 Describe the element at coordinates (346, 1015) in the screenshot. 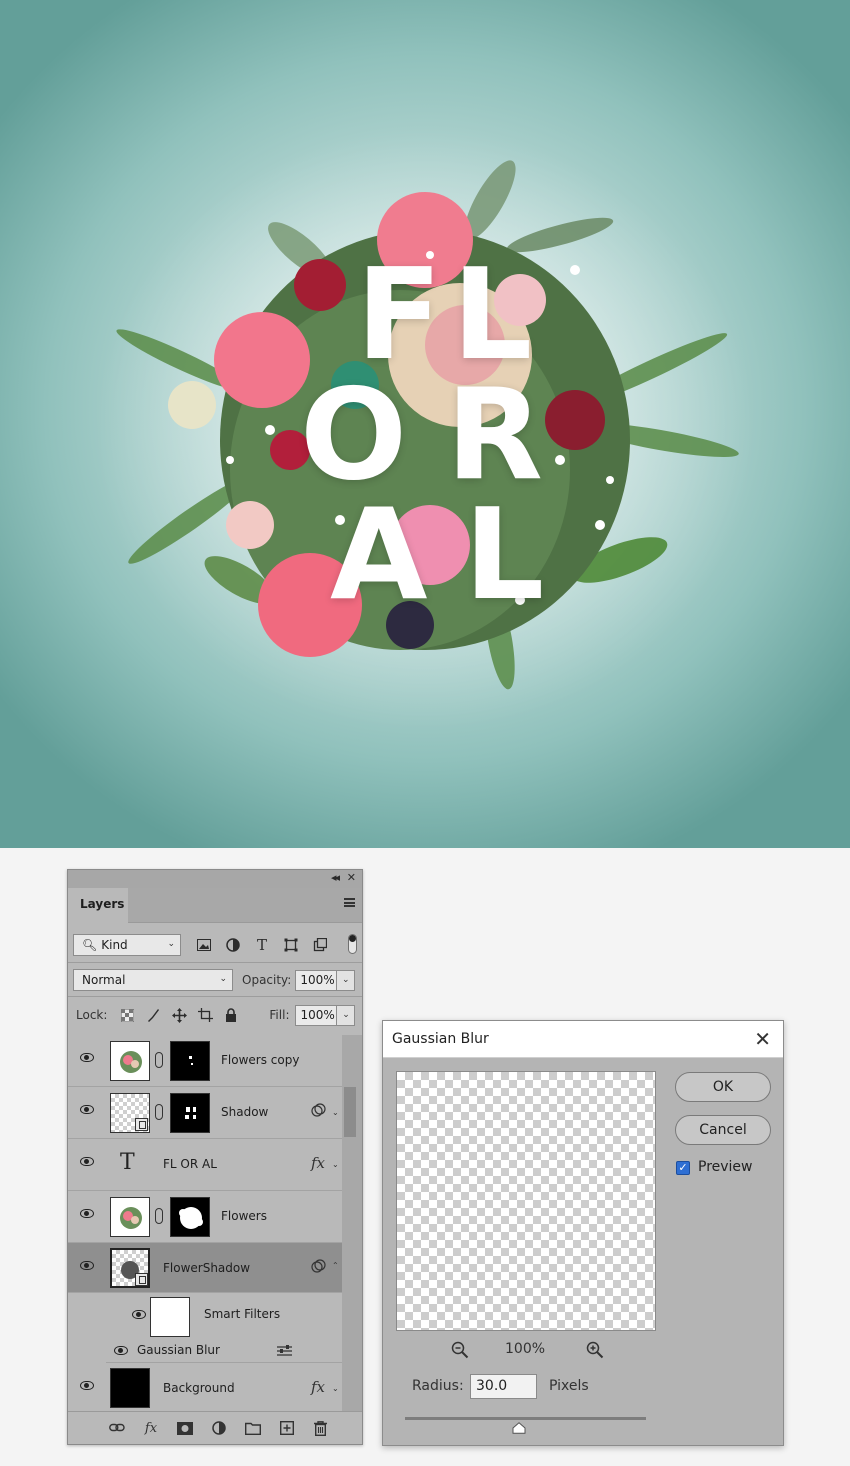

I see `fill-dropdown-button: ⌄` at that location.